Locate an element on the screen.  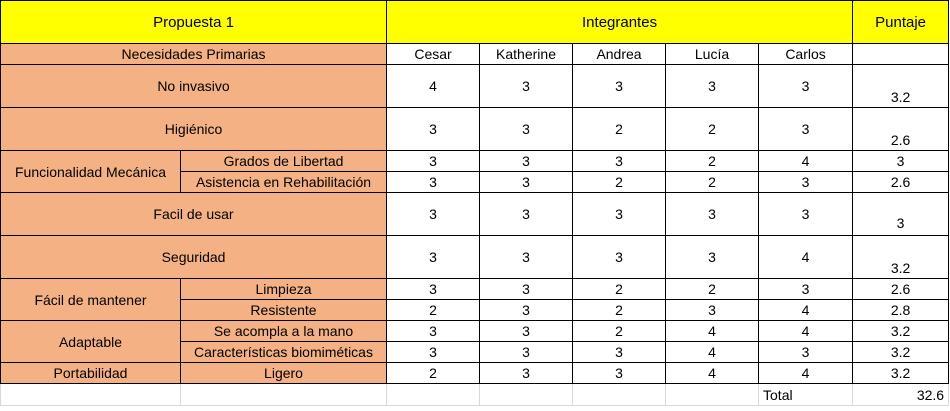
table-row: Facil de usar 3 3 3 3 3 3 is located at coordinates (475, 214).